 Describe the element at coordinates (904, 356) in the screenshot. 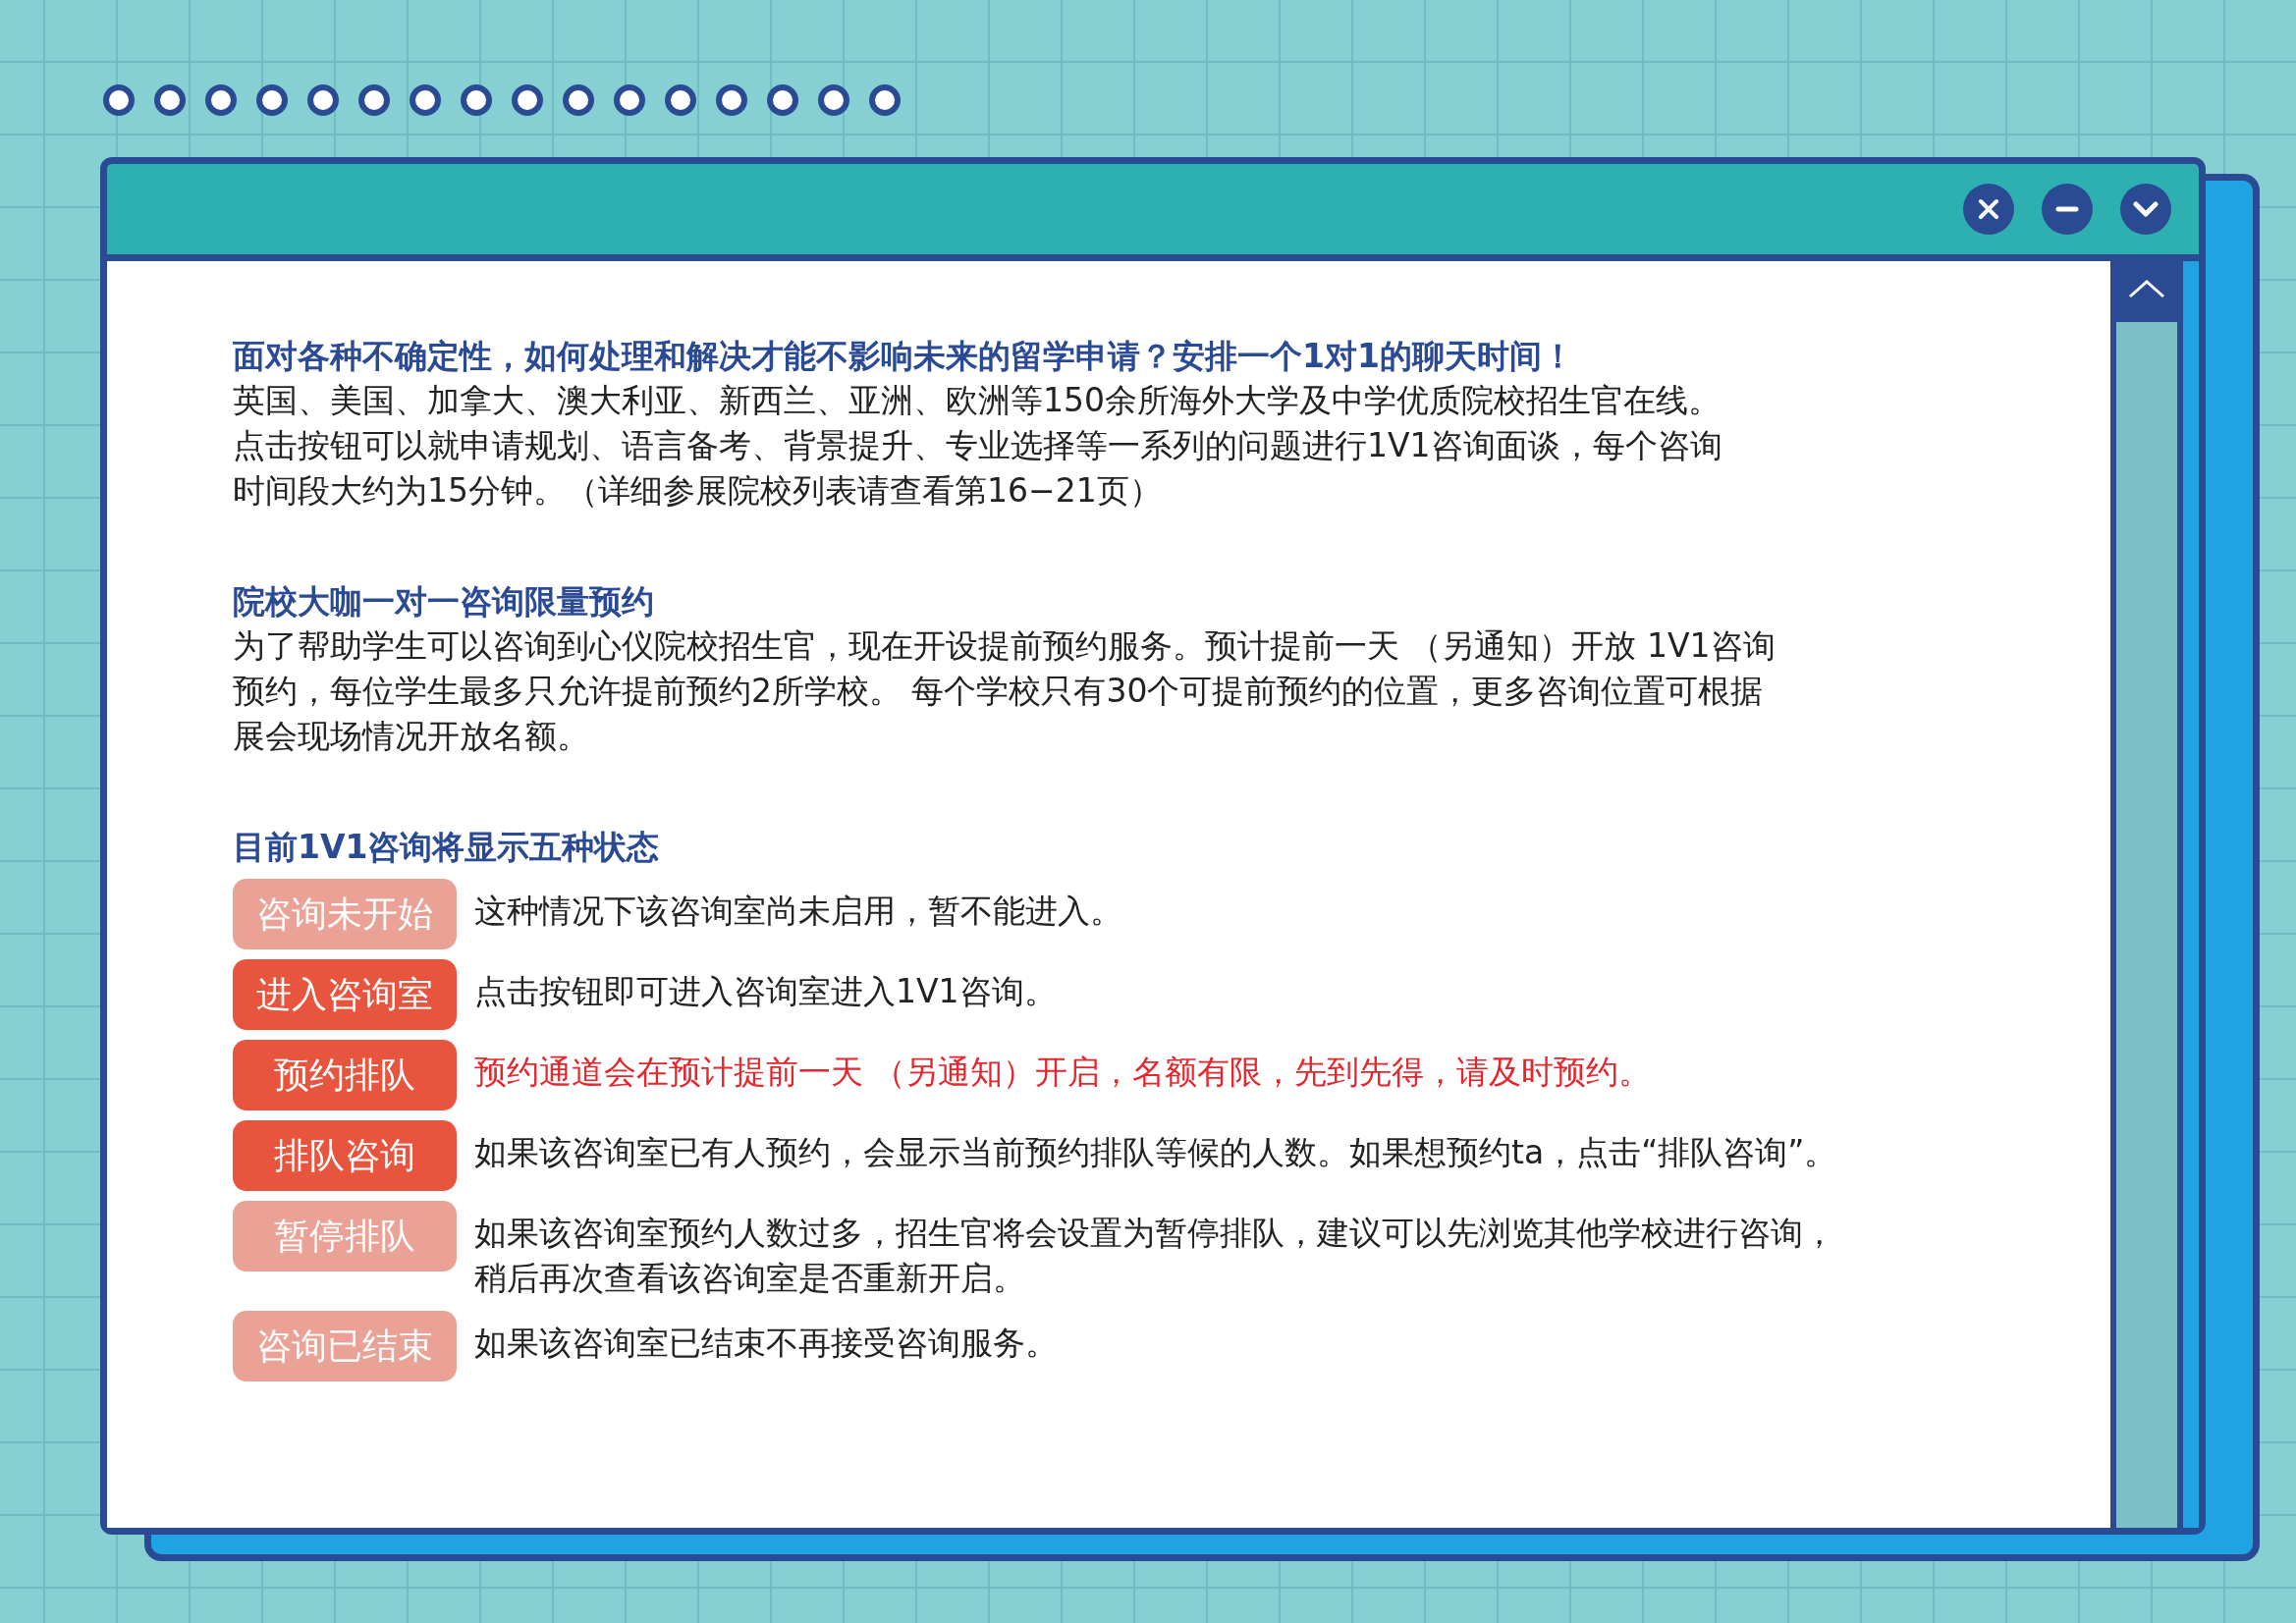

I see `section-heading: 面对各种不确定性，如何处理和解决才能不影响未来的留学申请？安排一个1对1的聊天时间！` at that location.